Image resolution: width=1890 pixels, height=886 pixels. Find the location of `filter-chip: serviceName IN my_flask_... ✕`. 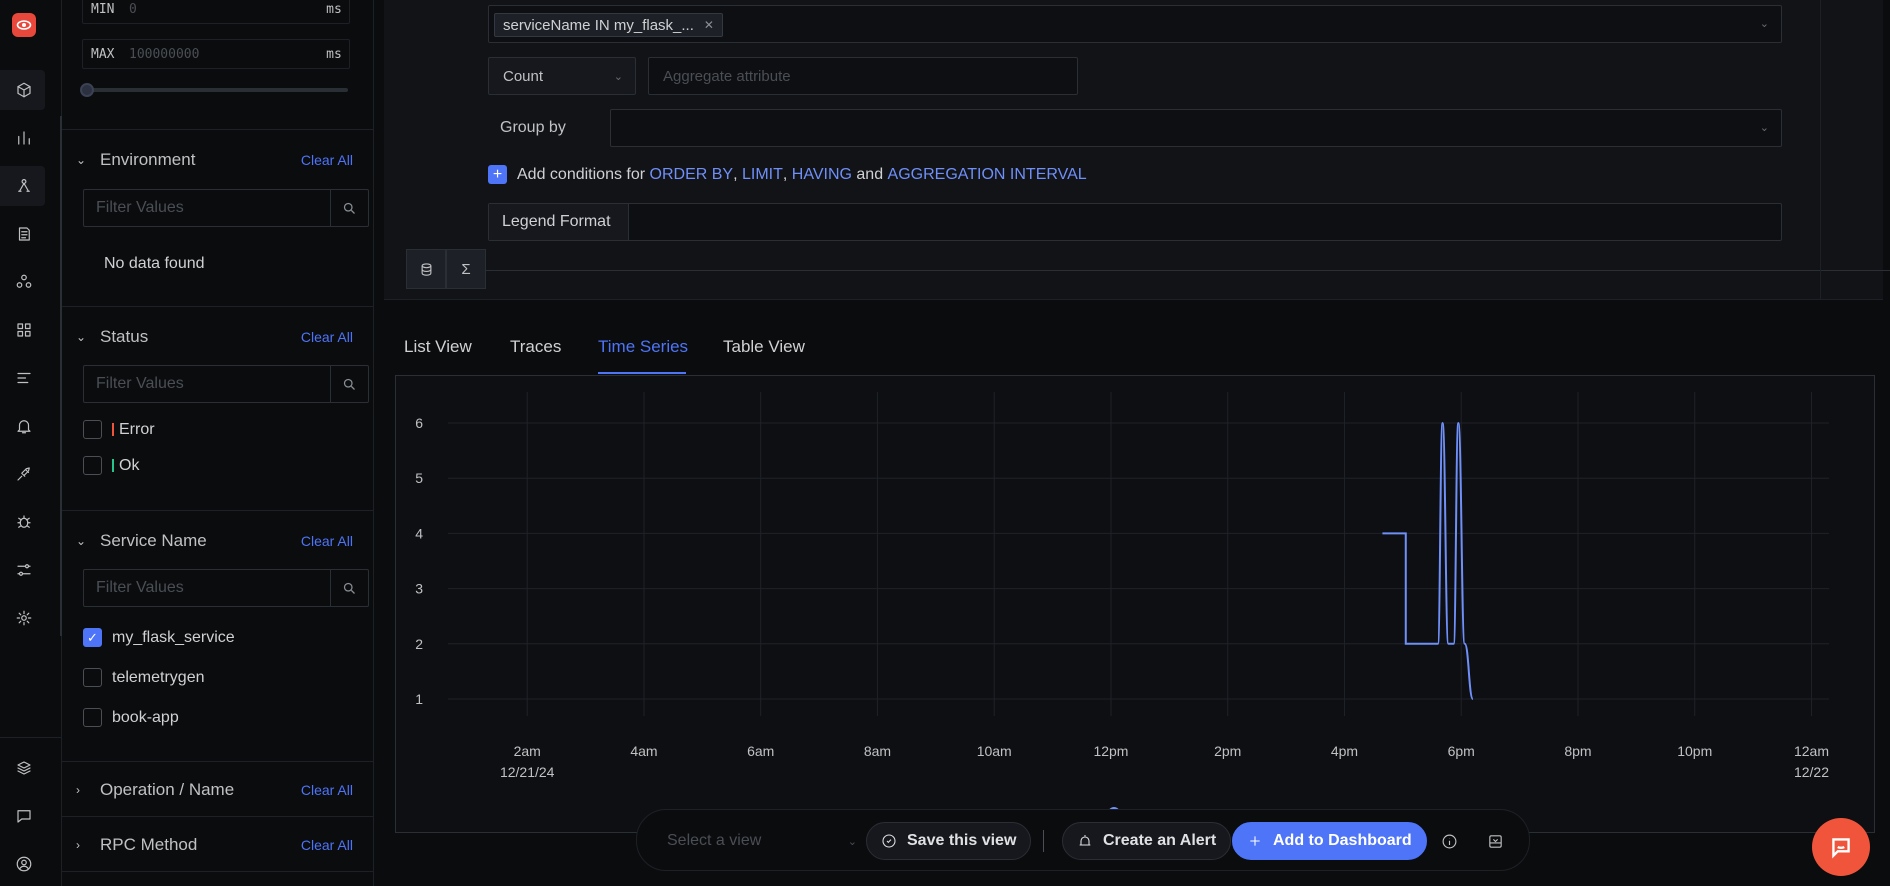

filter-chip: serviceName IN my_flask_... ✕ is located at coordinates (608, 25).